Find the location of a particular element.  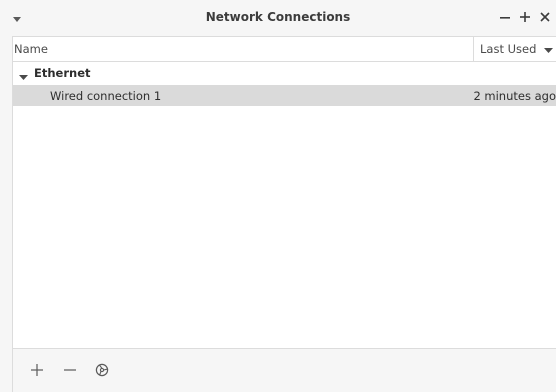

list-header: Name Last Used is located at coordinates (284, 49).